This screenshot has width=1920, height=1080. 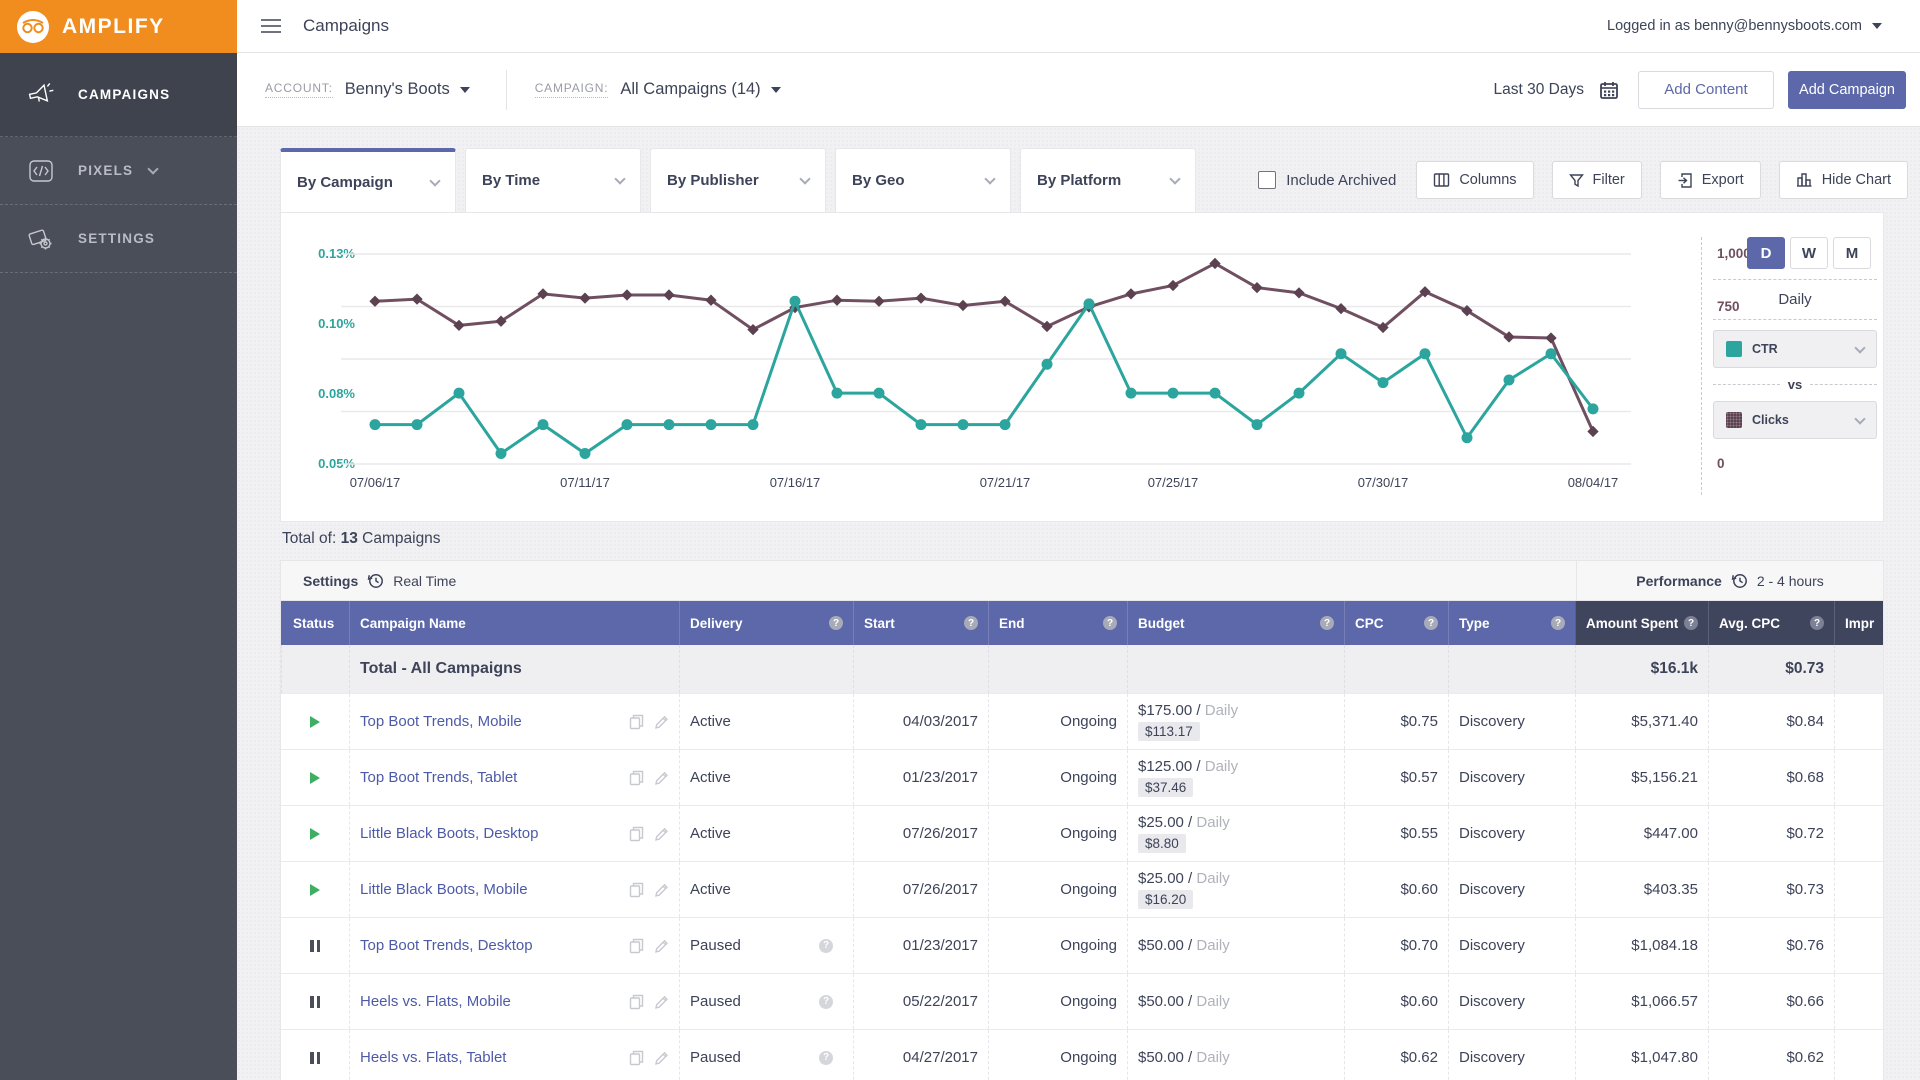 I want to click on campaign-name-link: Heels vs. Flats, Tablet, so click(x=433, y=1057).